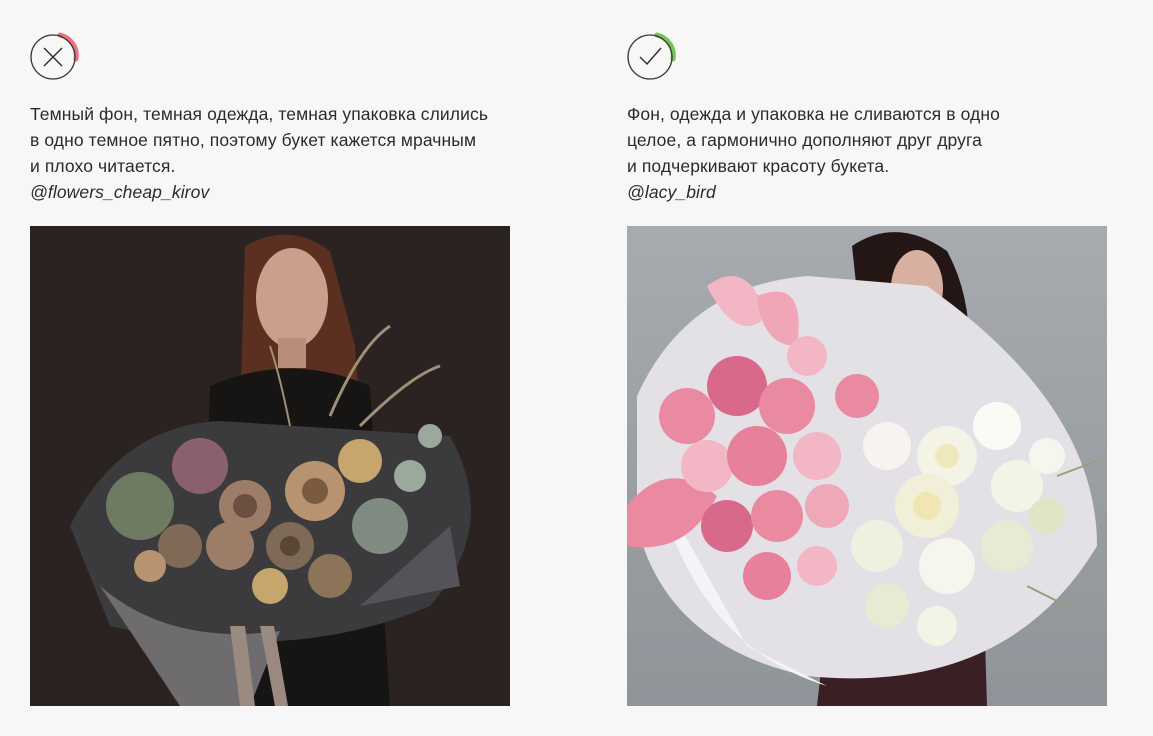  I want to click on good-accent-arc, so click(665, 47).